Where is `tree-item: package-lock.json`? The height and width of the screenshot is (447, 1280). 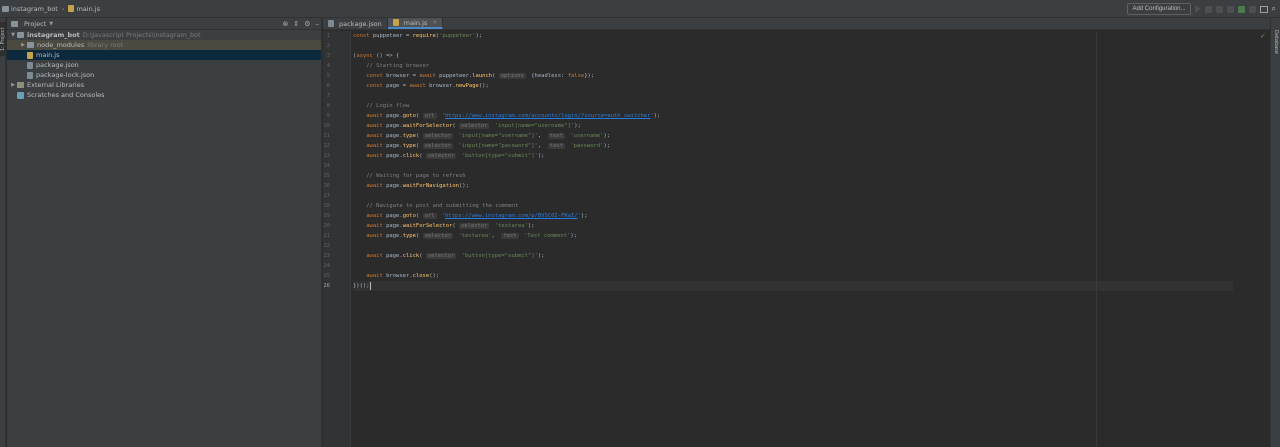 tree-item: package-lock.json is located at coordinates (164, 75).